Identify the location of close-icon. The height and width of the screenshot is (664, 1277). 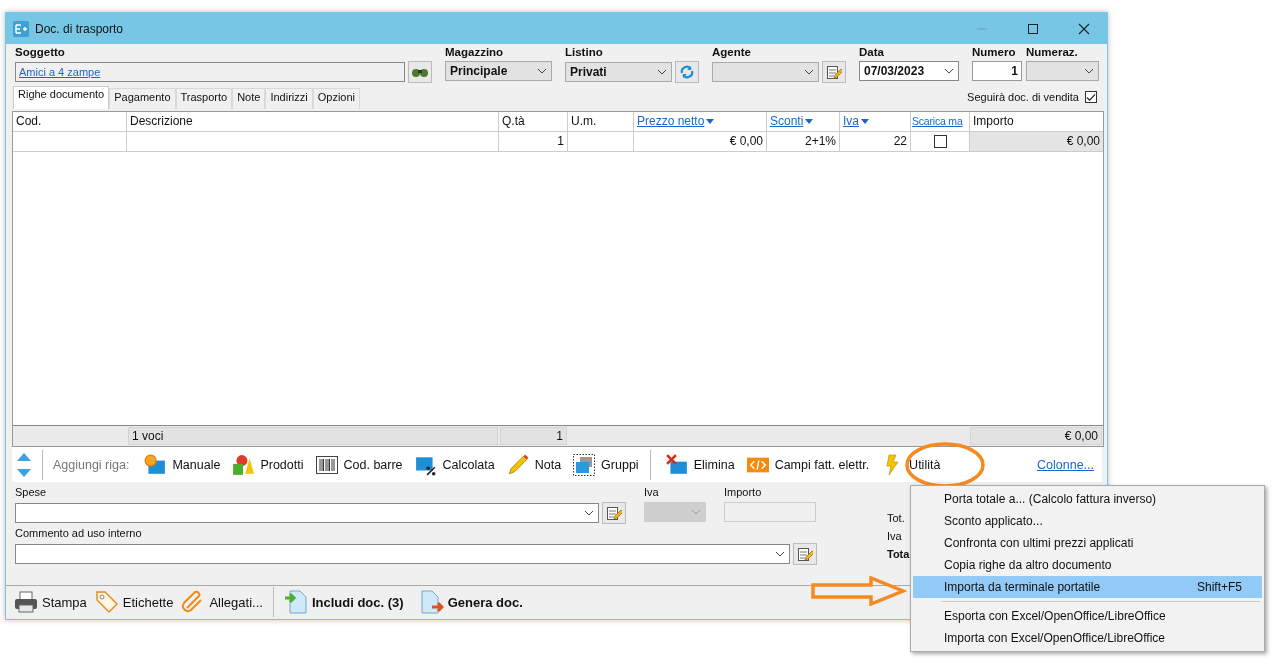
(1084, 28).